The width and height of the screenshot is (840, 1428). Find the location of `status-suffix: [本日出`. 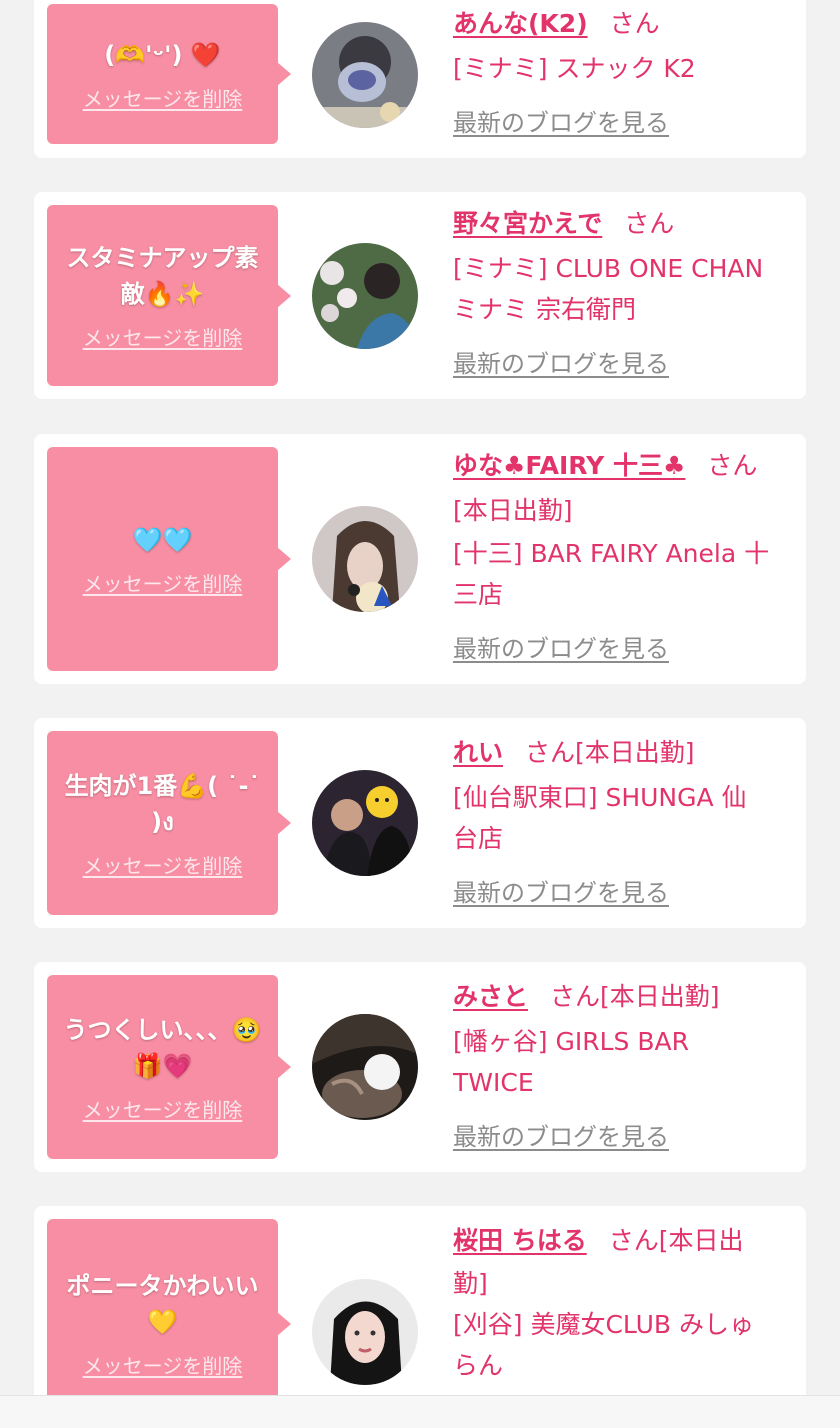

status-suffix: [本日出 is located at coordinates (701, 1240).